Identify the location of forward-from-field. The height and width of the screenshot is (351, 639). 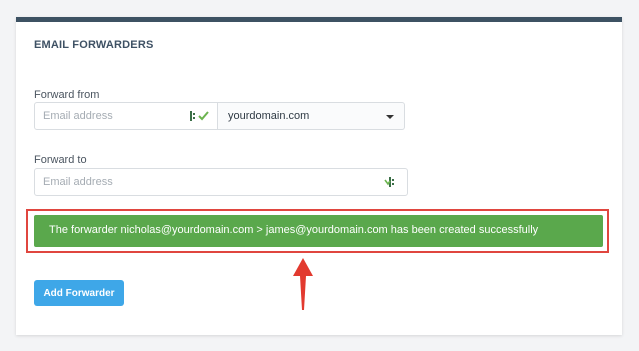
(126, 116).